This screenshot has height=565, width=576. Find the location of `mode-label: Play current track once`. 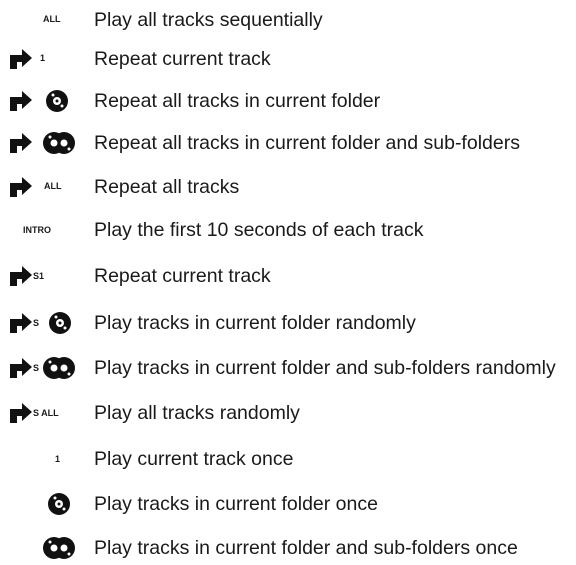

mode-label: Play current track once is located at coordinates (194, 459).